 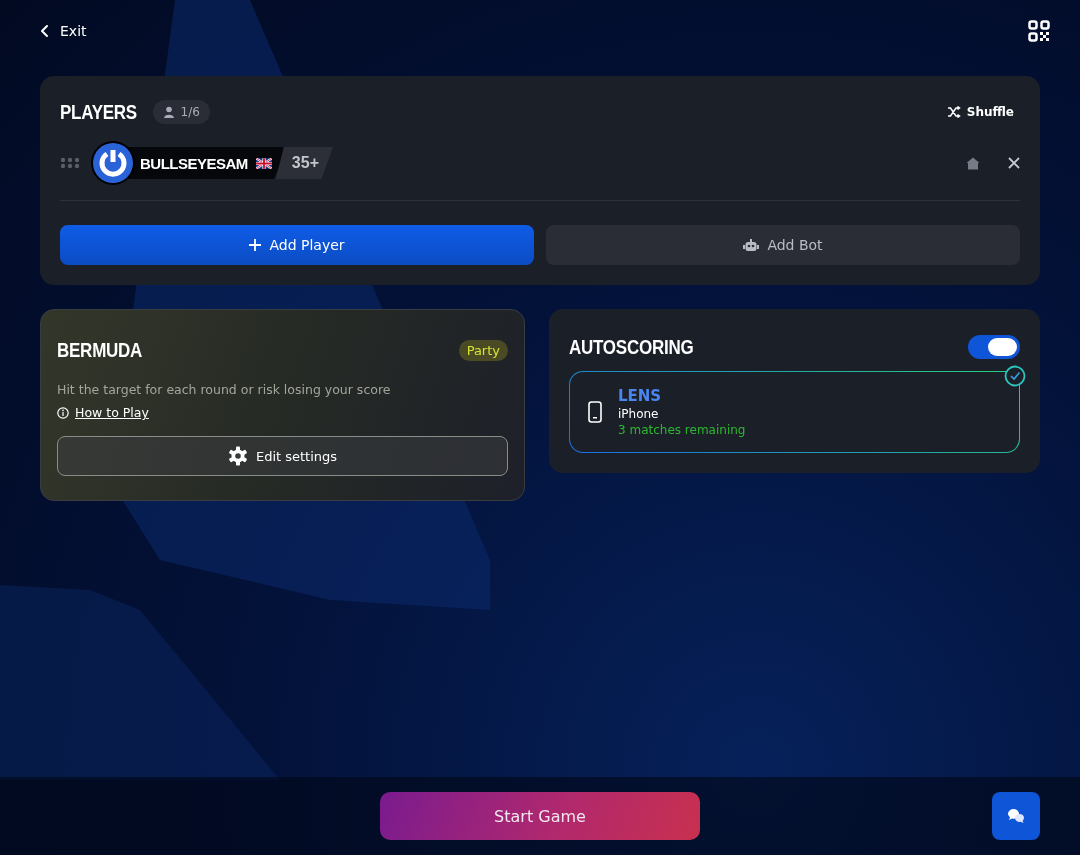 What do you see at coordinates (98, 112) in the screenshot?
I see `section-title: PLAYERS` at bounding box center [98, 112].